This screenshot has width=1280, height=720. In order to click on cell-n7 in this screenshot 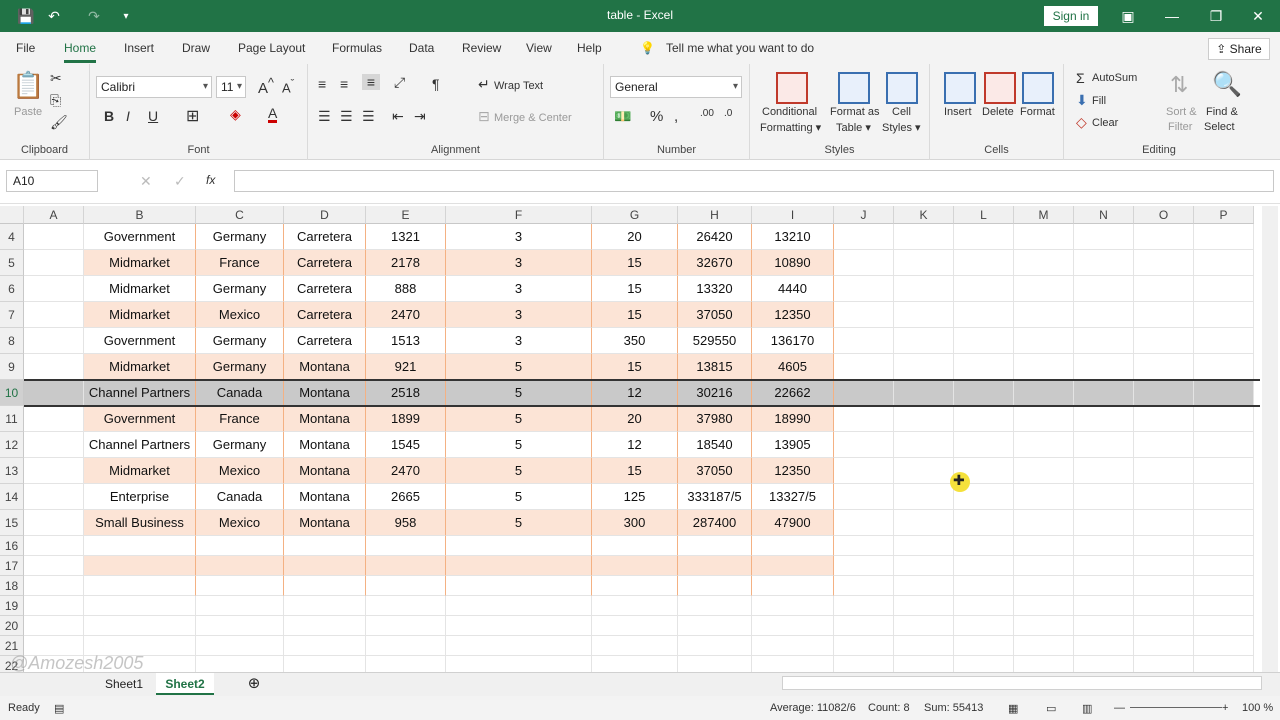, I will do `click(1104, 315)`.